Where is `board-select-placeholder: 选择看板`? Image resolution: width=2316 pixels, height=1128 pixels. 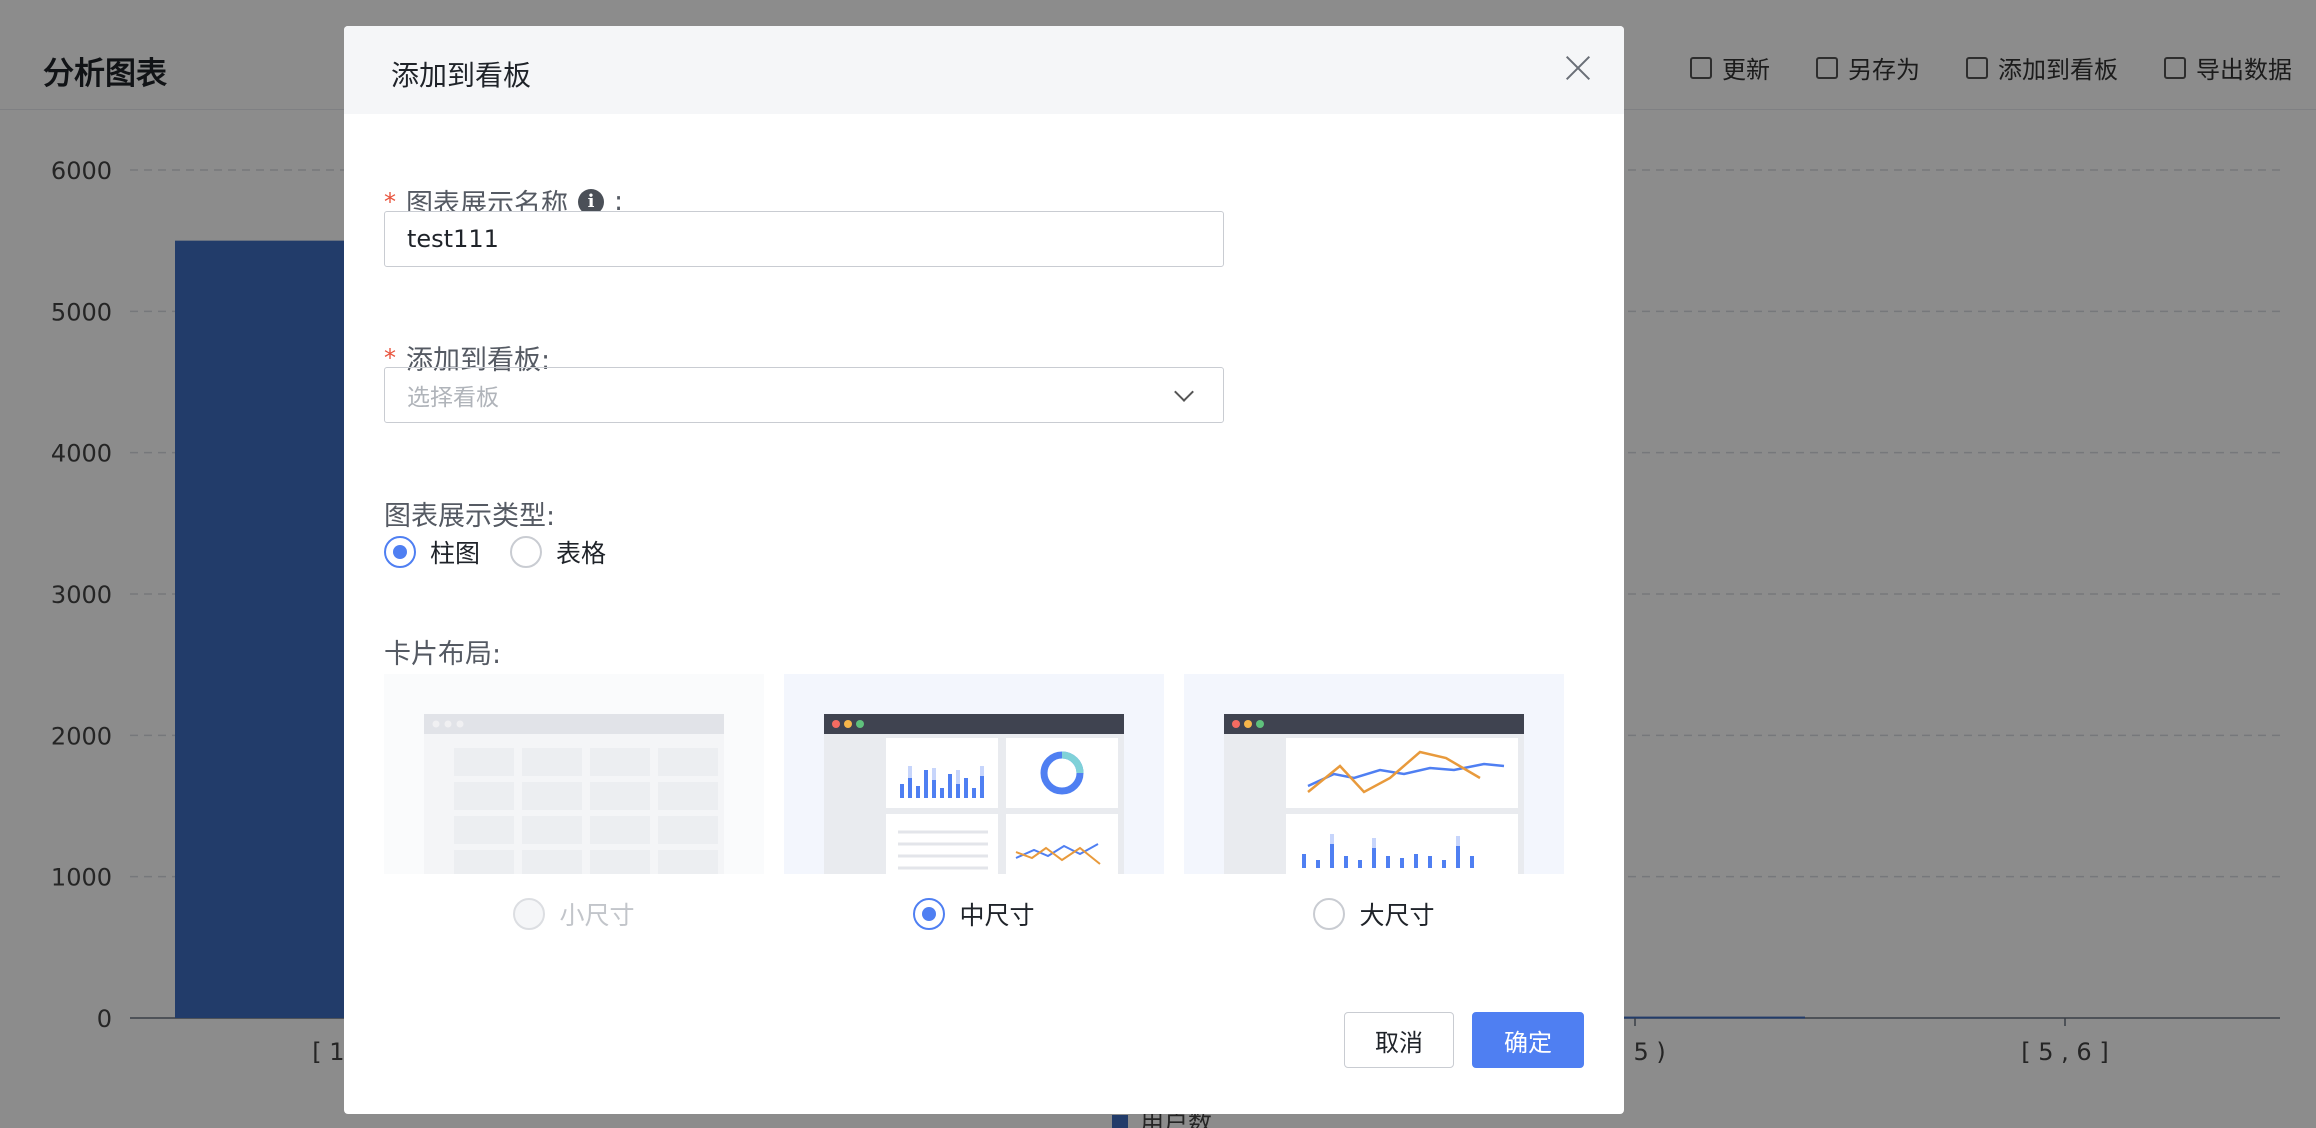 board-select-placeholder: 选择看板 is located at coordinates (453, 398).